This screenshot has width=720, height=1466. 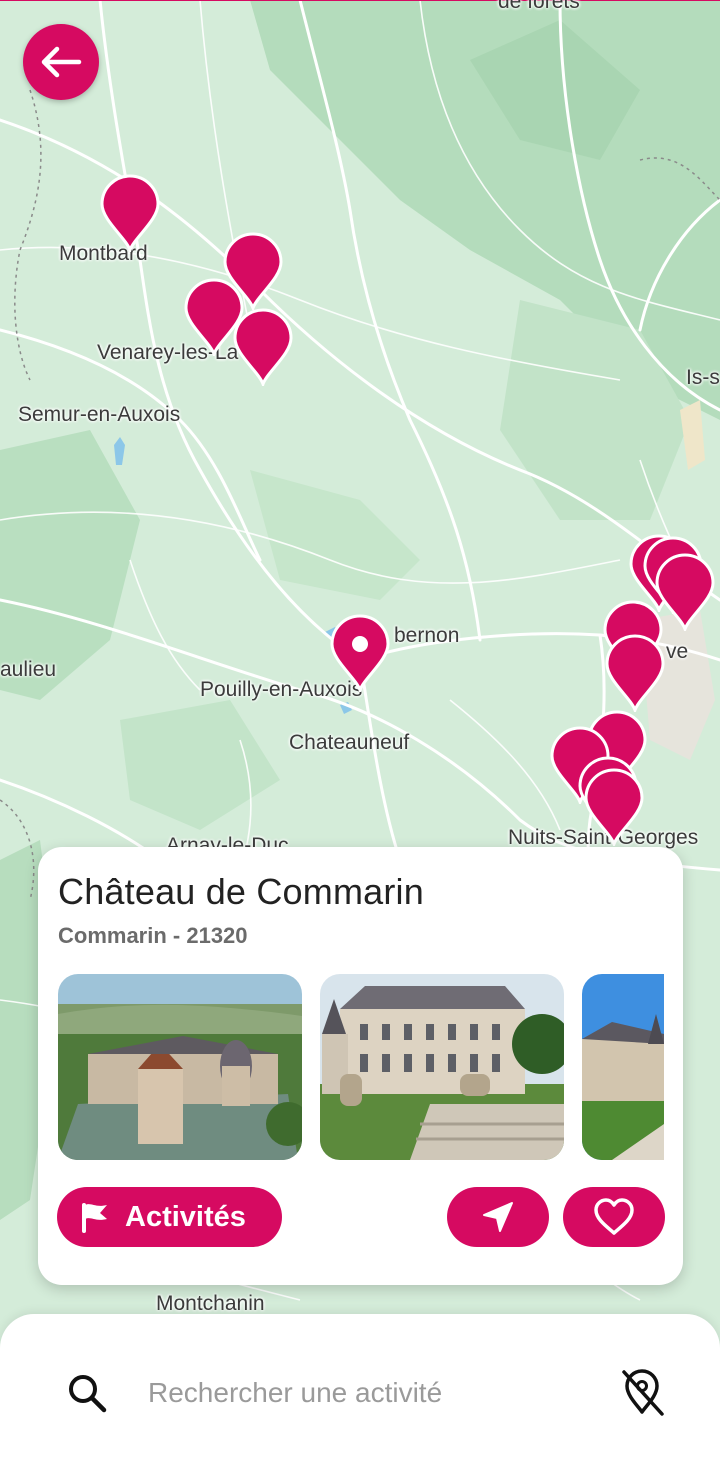 What do you see at coordinates (427, 635) in the screenshot?
I see `place-label: bernon` at bounding box center [427, 635].